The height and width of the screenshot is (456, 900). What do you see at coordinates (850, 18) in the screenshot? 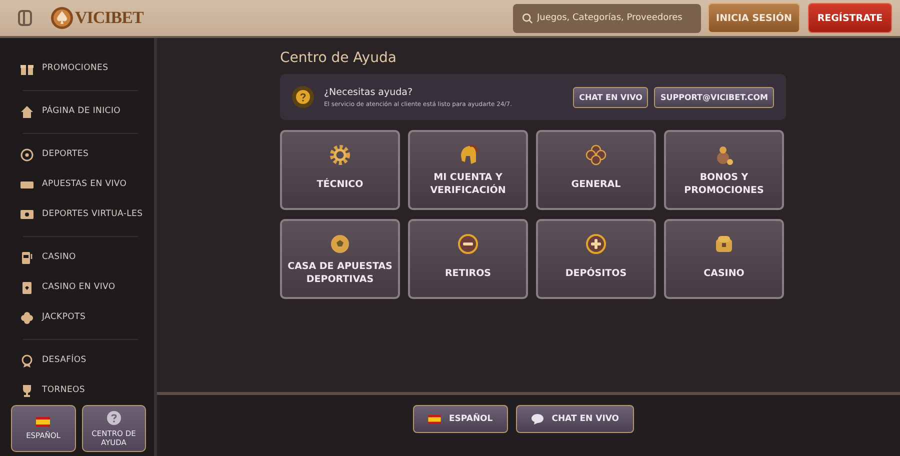
I see `register-button: REGÍSTRATE` at bounding box center [850, 18].